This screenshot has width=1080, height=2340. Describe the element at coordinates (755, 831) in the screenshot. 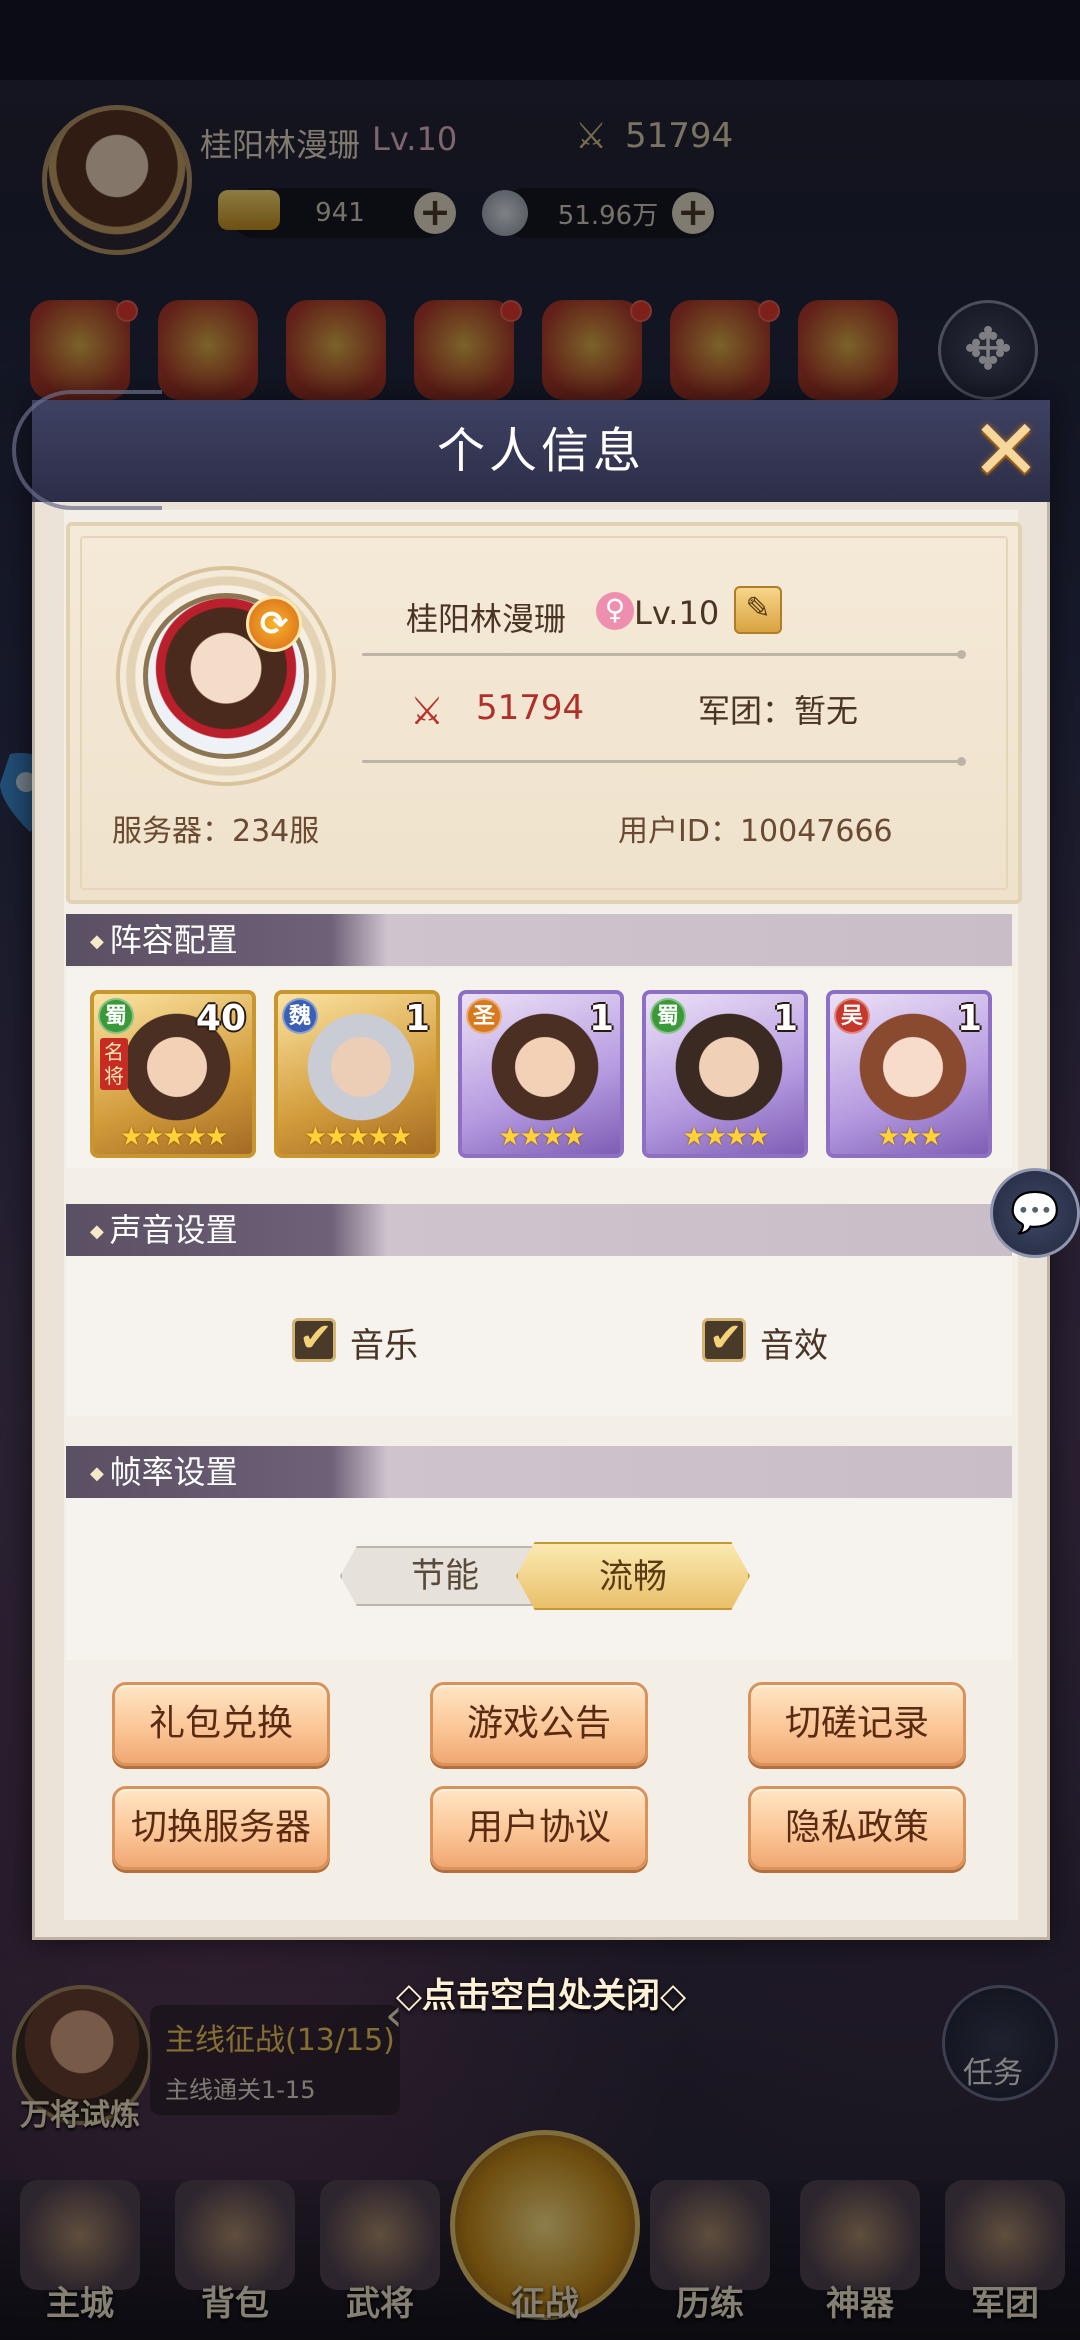

I see `profile-user-id: 用户ID：10047666` at that location.